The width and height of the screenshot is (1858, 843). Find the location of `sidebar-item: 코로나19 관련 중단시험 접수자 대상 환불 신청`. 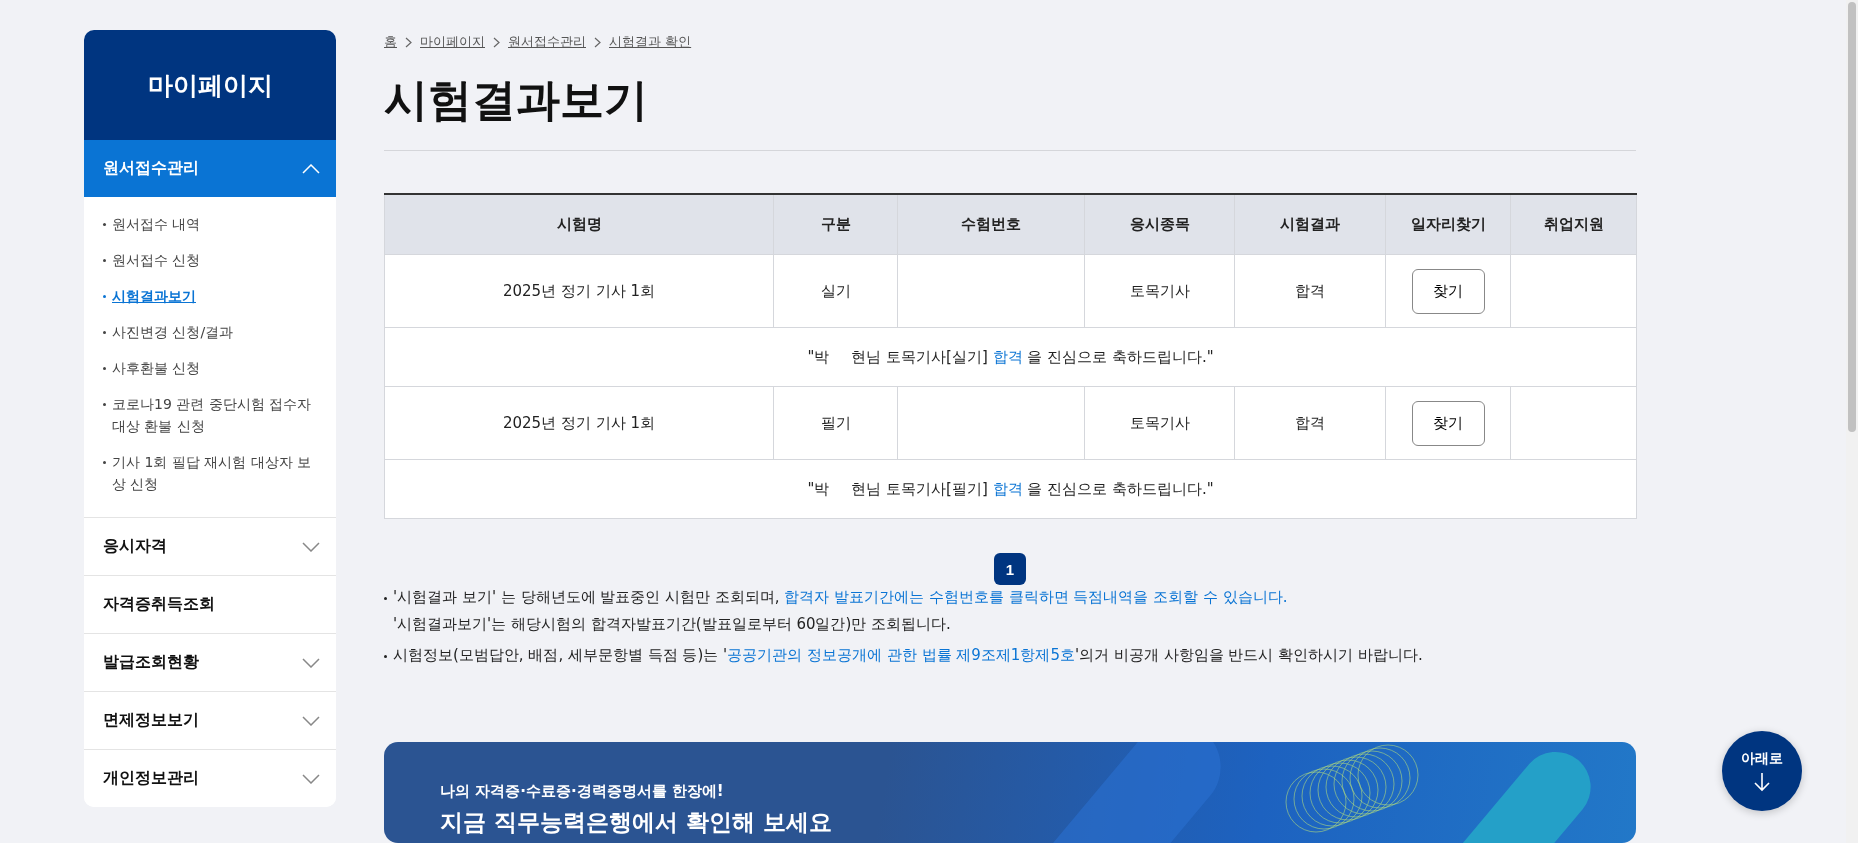

sidebar-item: 코로나19 관련 중단시험 접수자 대상 환불 신청 is located at coordinates (211, 415).